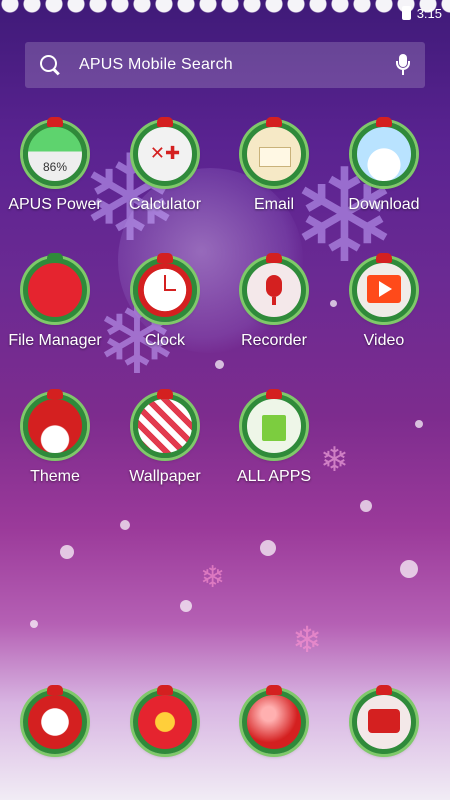 This screenshot has width=450, height=800. I want to click on phone-icon, so click(55, 719).